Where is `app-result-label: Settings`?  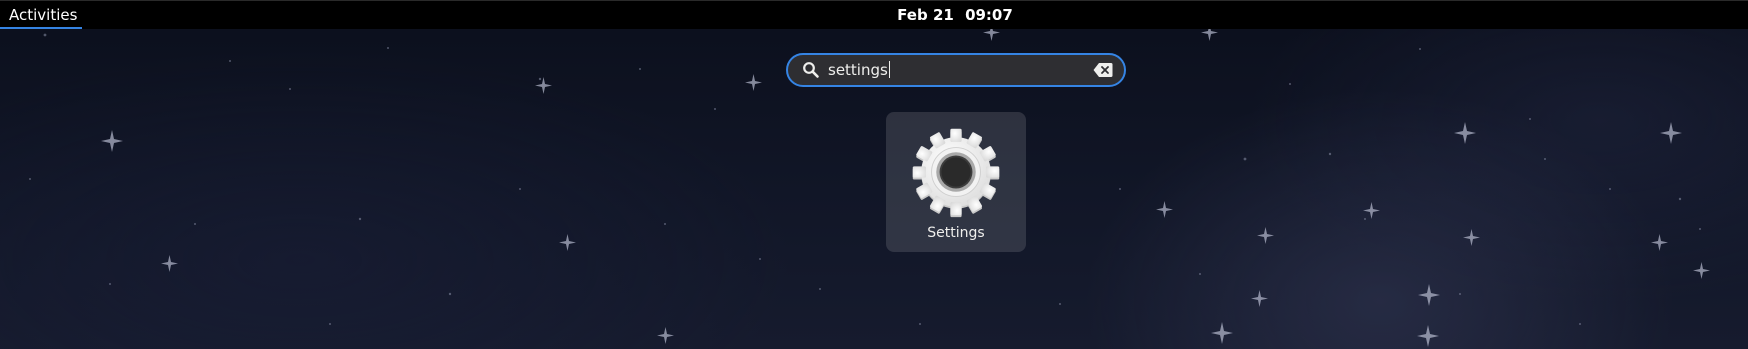 app-result-label: Settings is located at coordinates (956, 233).